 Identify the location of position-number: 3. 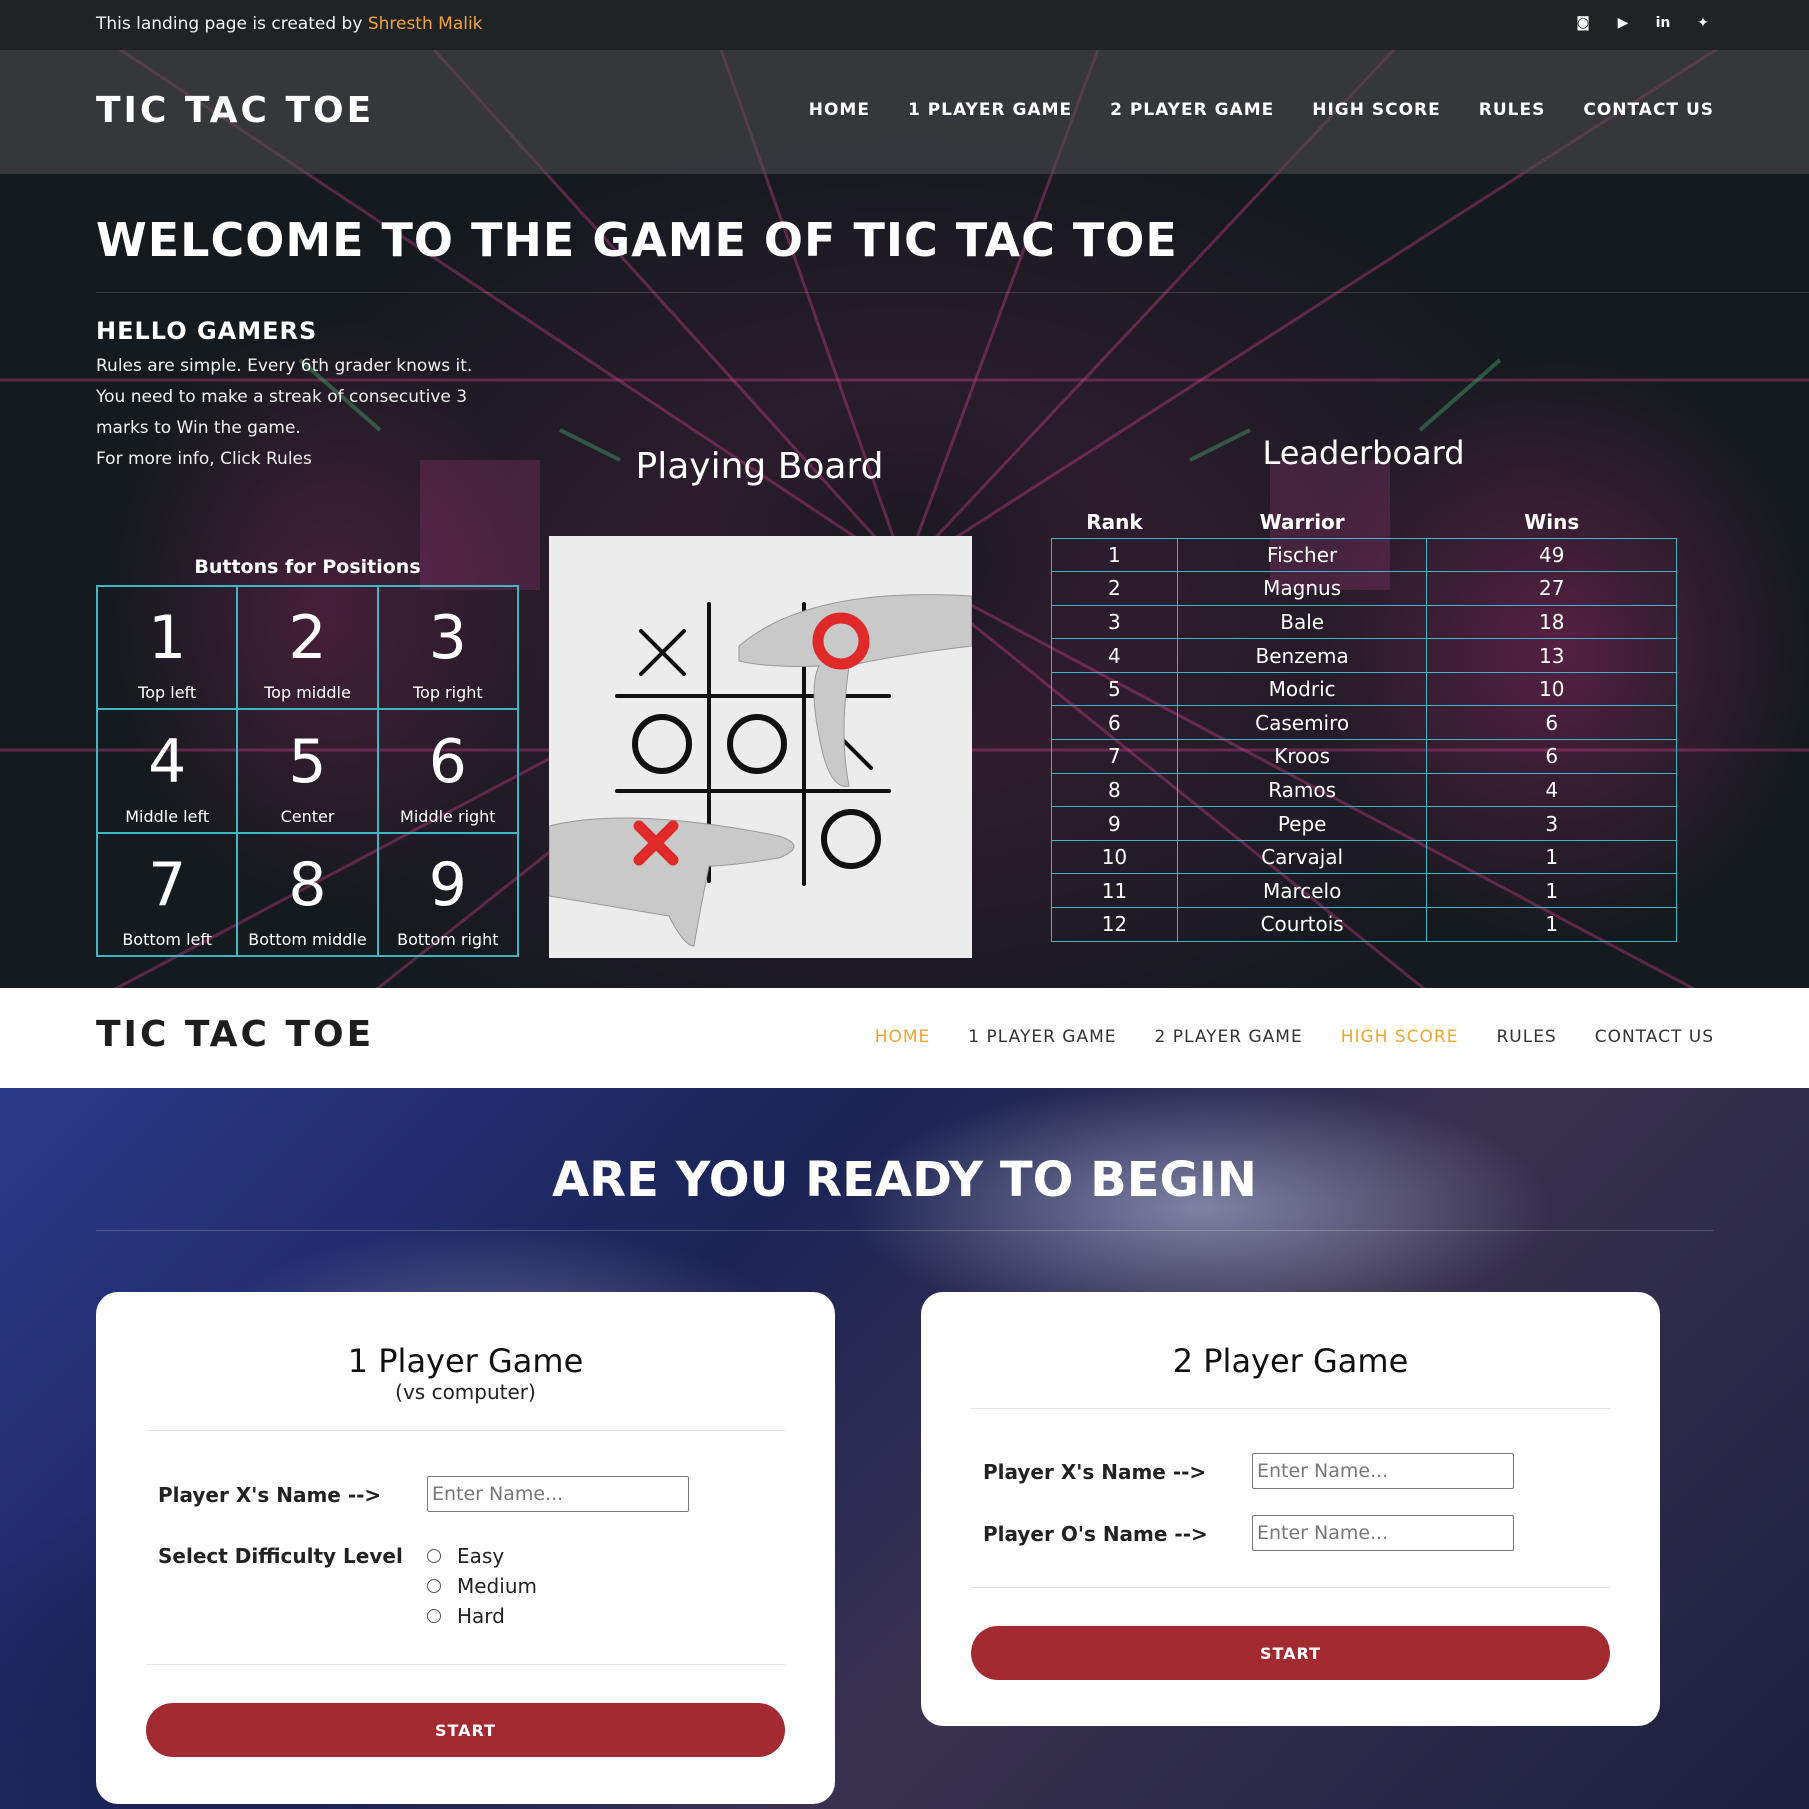
(447, 638).